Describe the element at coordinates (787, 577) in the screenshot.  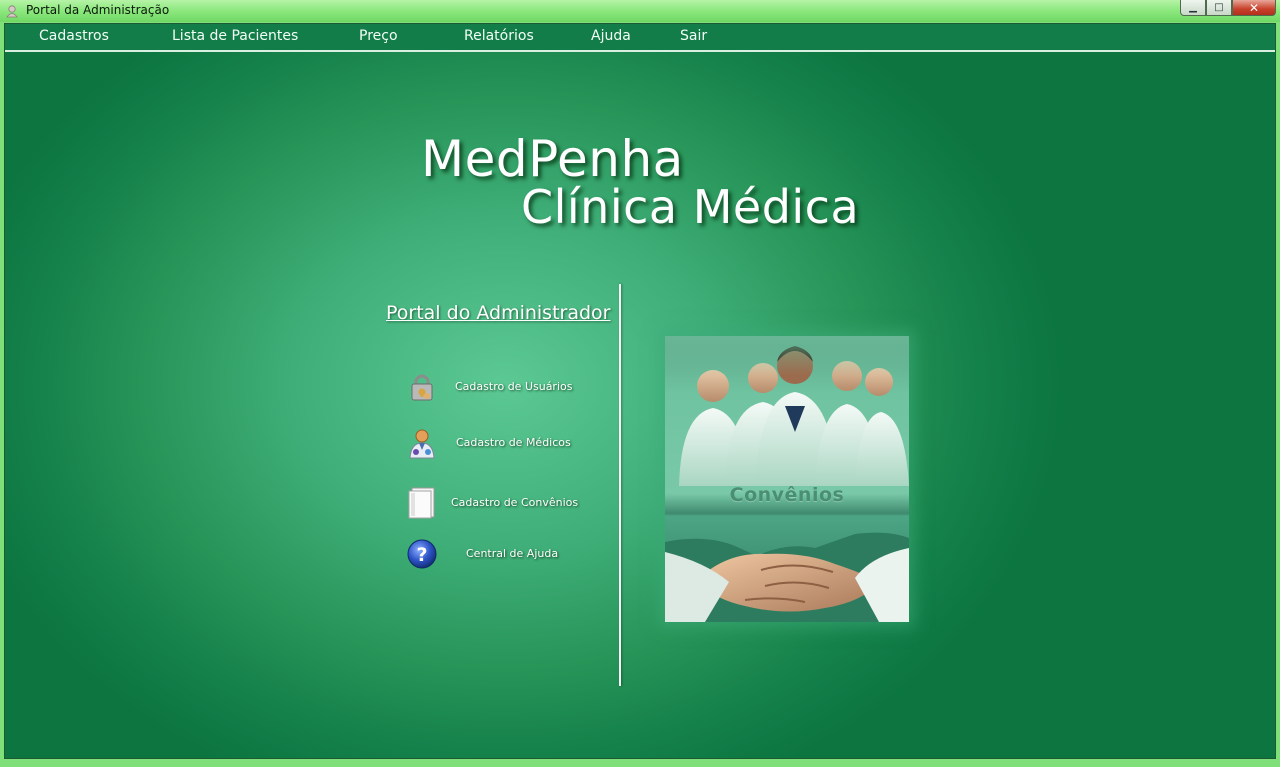
I see `handshake` at that location.